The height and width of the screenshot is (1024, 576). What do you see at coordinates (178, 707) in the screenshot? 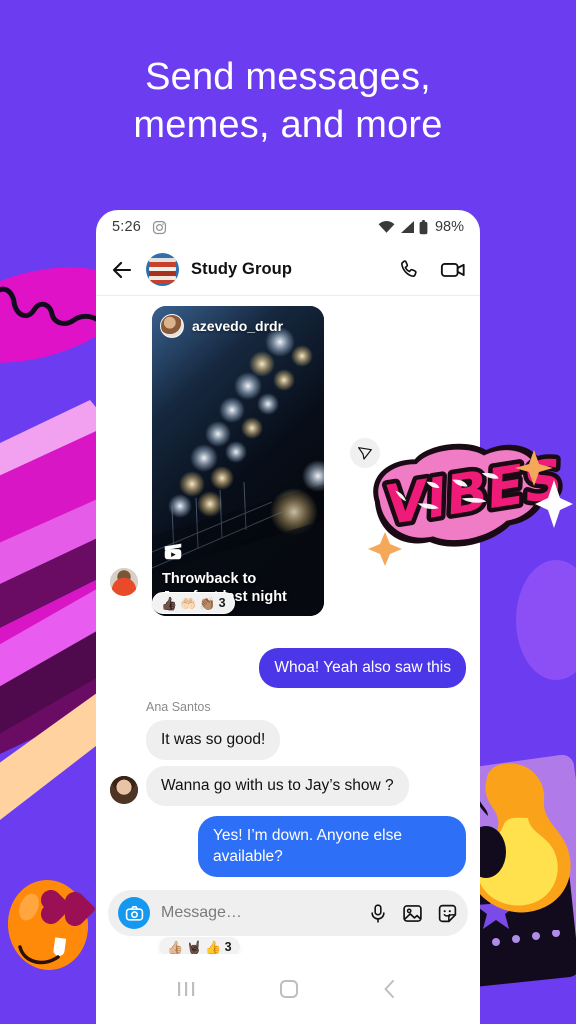
I see `sender-name: Ana Santos` at bounding box center [178, 707].